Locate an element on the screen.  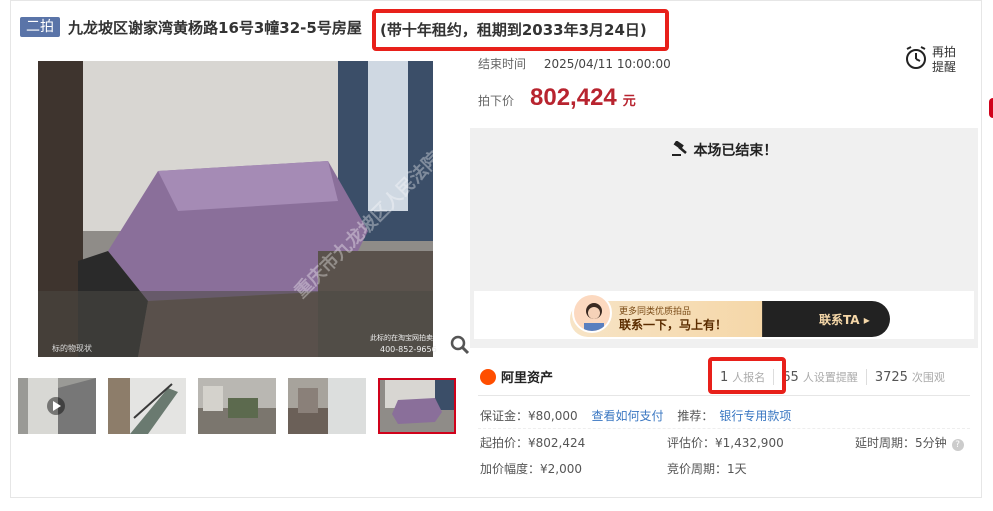
title-lease-highlight: (带十年租约，租期到2033年3月24日) is located at coordinates (520, 30).